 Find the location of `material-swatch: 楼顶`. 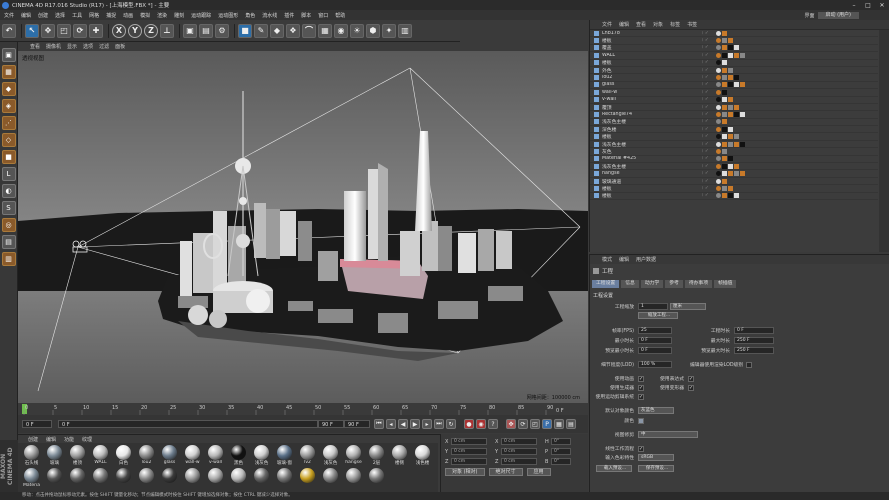

material-swatch: 楼顶 is located at coordinates (77, 456).